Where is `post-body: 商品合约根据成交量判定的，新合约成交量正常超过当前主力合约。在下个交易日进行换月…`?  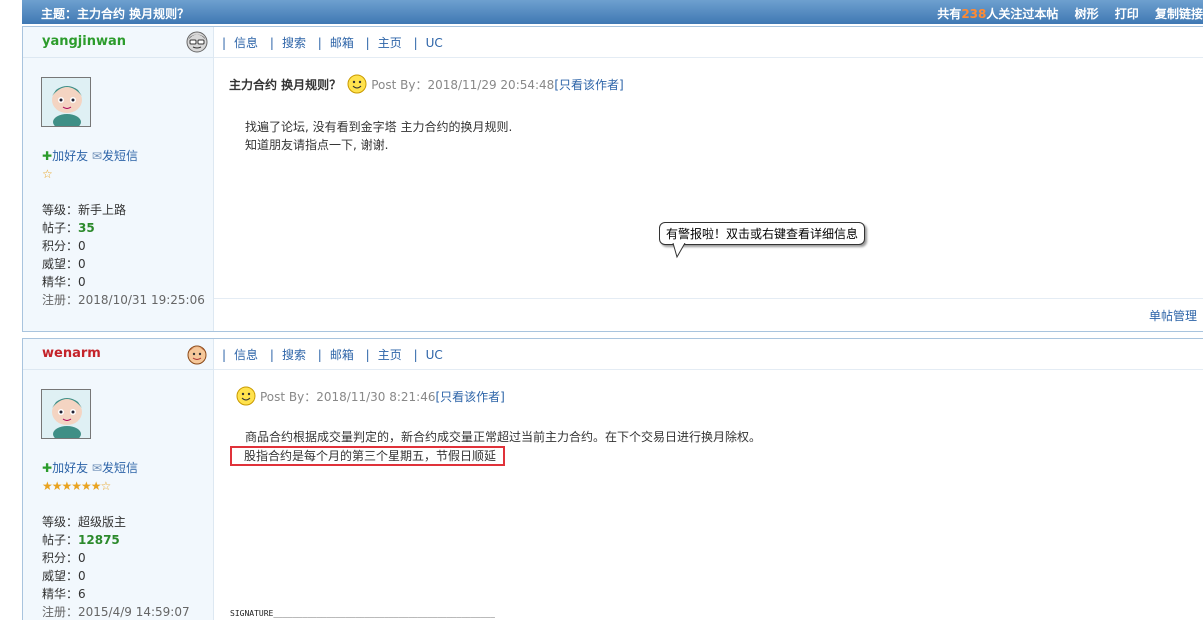 post-body: 商品合约根据成交量判定的，新合约成交量正常超过当前主力合约。在下个交易日进行换月… is located at coordinates (496, 447).